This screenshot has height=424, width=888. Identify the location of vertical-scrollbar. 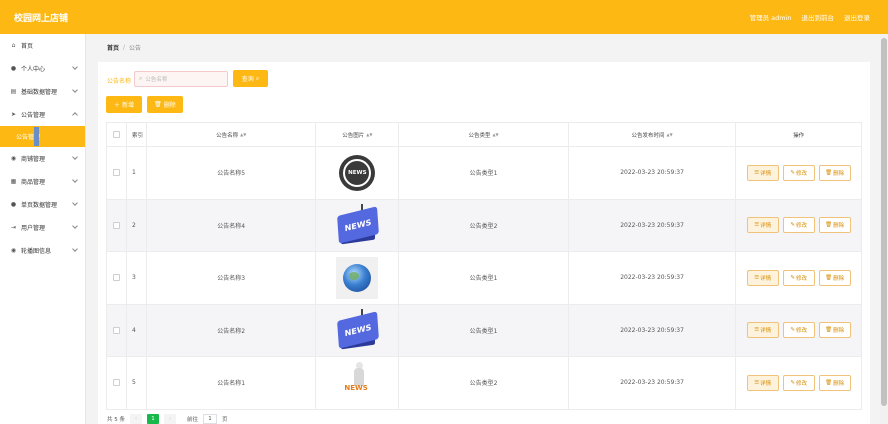
(884, 229).